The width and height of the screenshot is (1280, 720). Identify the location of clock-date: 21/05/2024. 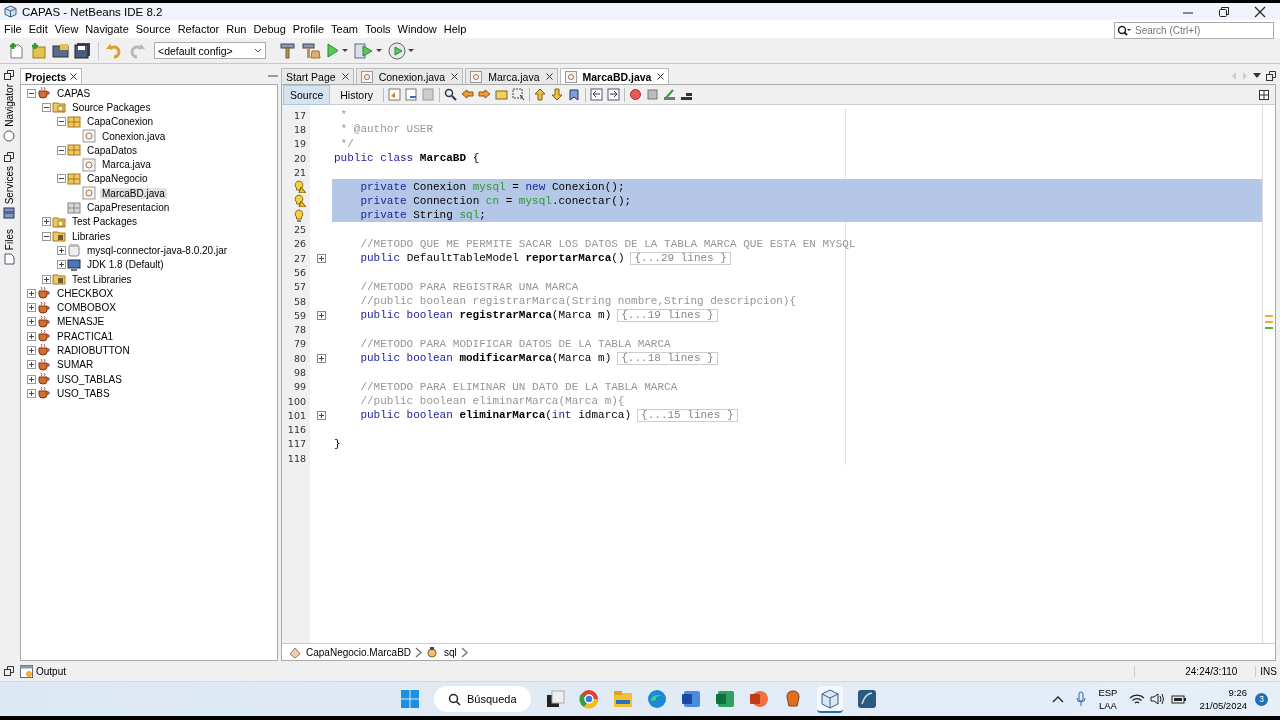
(1223, 705).